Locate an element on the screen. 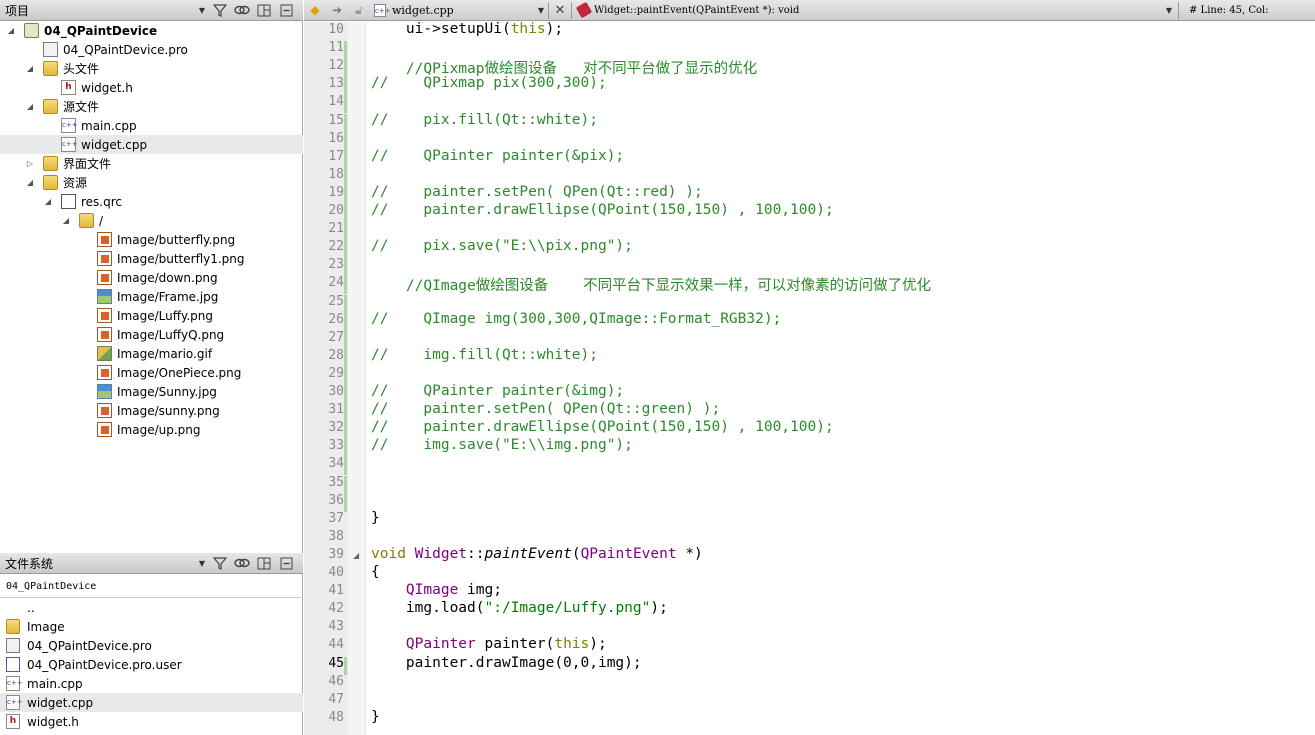 Image resolution: width=1315 pixels, height=735 pixels. tree-item: c++ main.cpp is located at coordinates (151, 125).